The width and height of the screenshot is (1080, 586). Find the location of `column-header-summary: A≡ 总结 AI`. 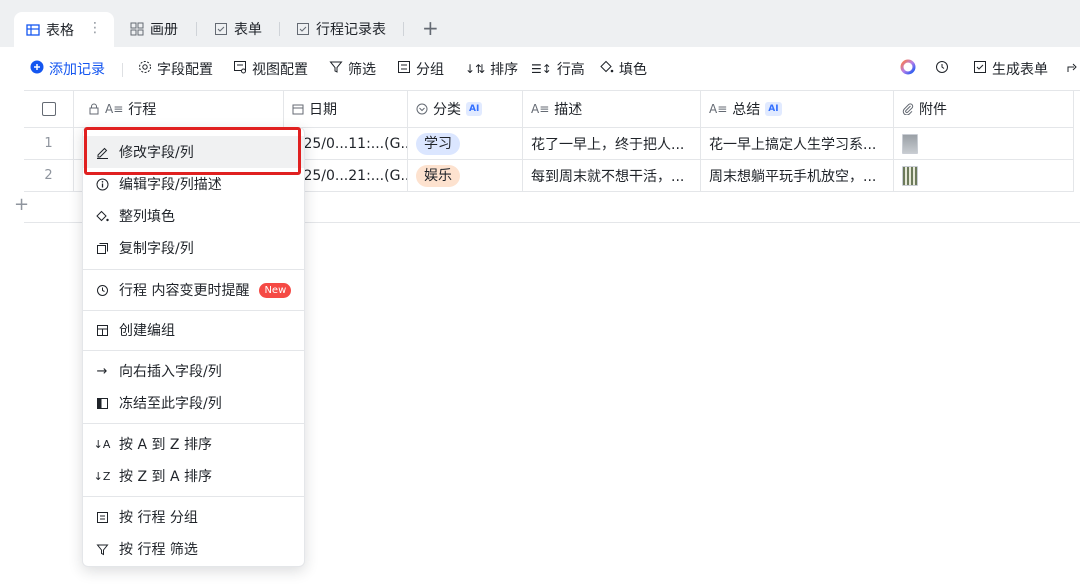

column-header-summary: A≡ 总结 AI is located at coordinates (797, 109).